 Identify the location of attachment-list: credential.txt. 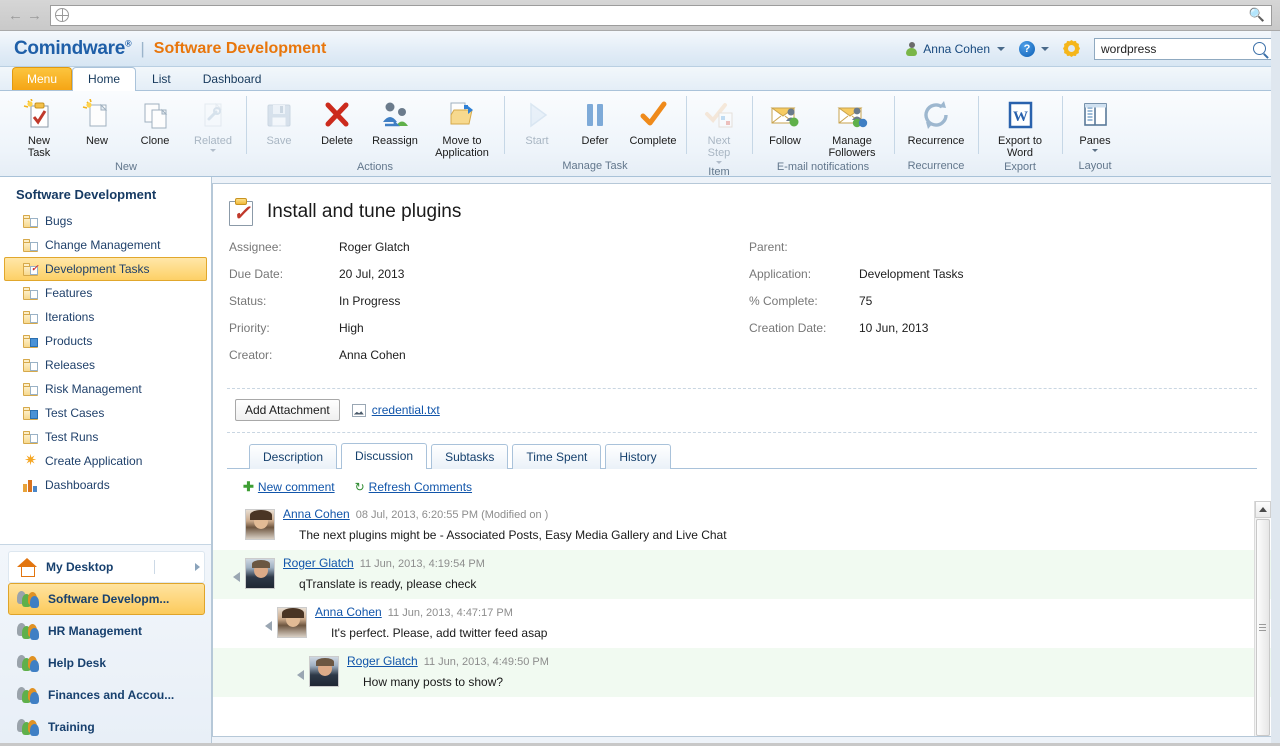
(395, 410).